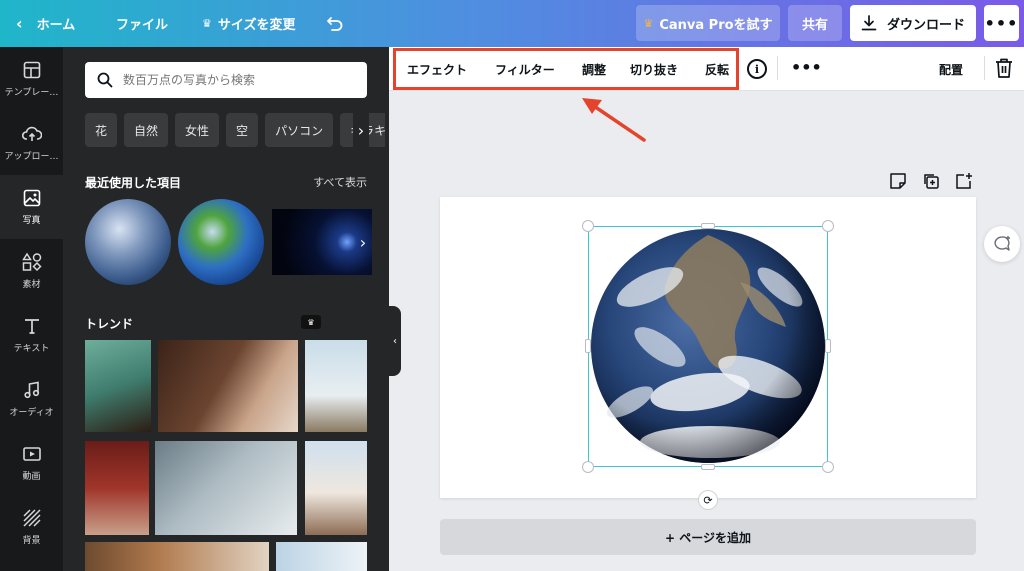 This screenshot has height=571, width=1024. I want to click on download-button: ダウンロード, so click(913, 23).